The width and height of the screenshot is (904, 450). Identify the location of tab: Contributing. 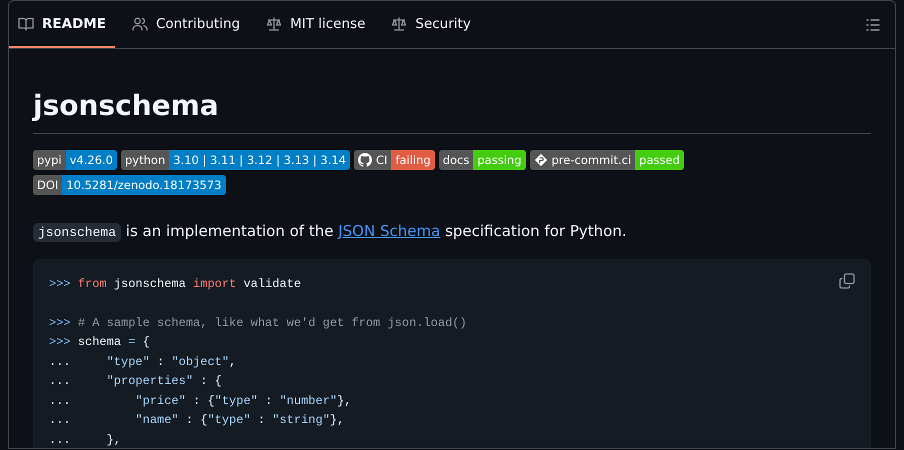
(186, 24).